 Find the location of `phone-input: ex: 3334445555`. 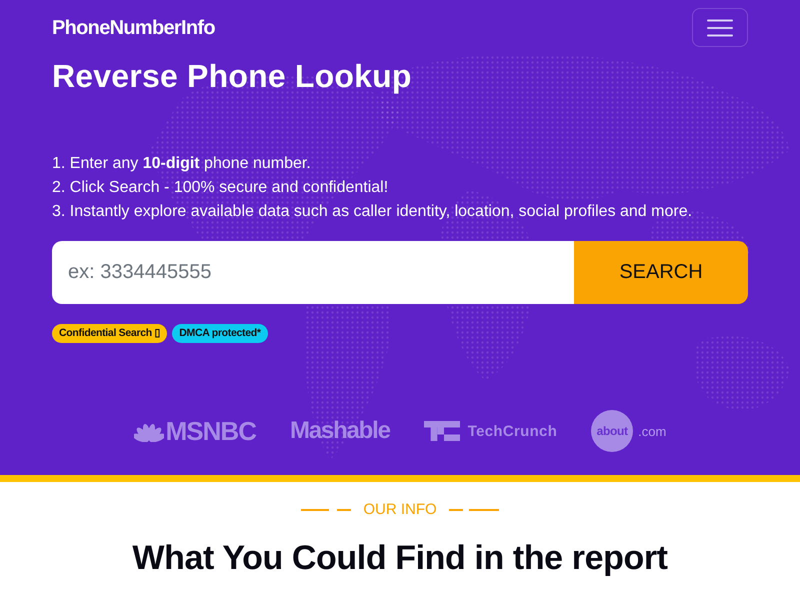

phone-input: ex: 3334445555 is located at coordinates (313, 272).